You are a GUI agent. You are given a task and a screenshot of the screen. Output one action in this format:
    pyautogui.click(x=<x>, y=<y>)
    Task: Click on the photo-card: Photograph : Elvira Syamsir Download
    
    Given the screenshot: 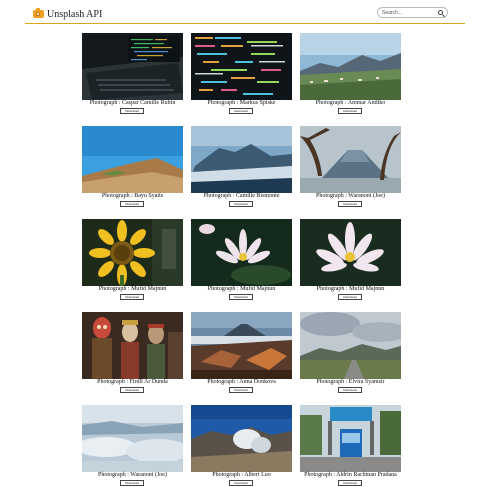 What is the action you would take?
    pyautogui.click(x=350, y=353)
    